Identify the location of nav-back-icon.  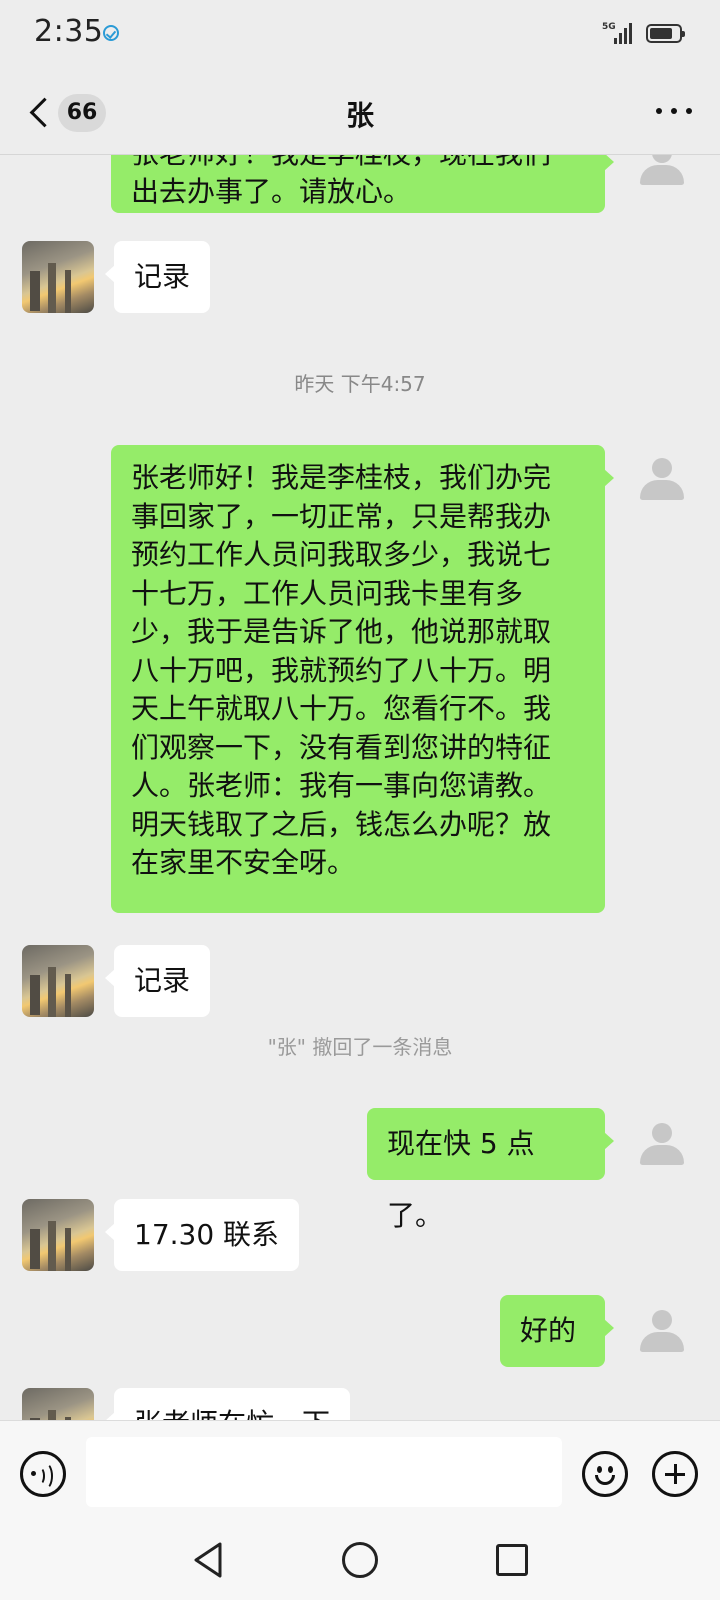
(208, 1560).